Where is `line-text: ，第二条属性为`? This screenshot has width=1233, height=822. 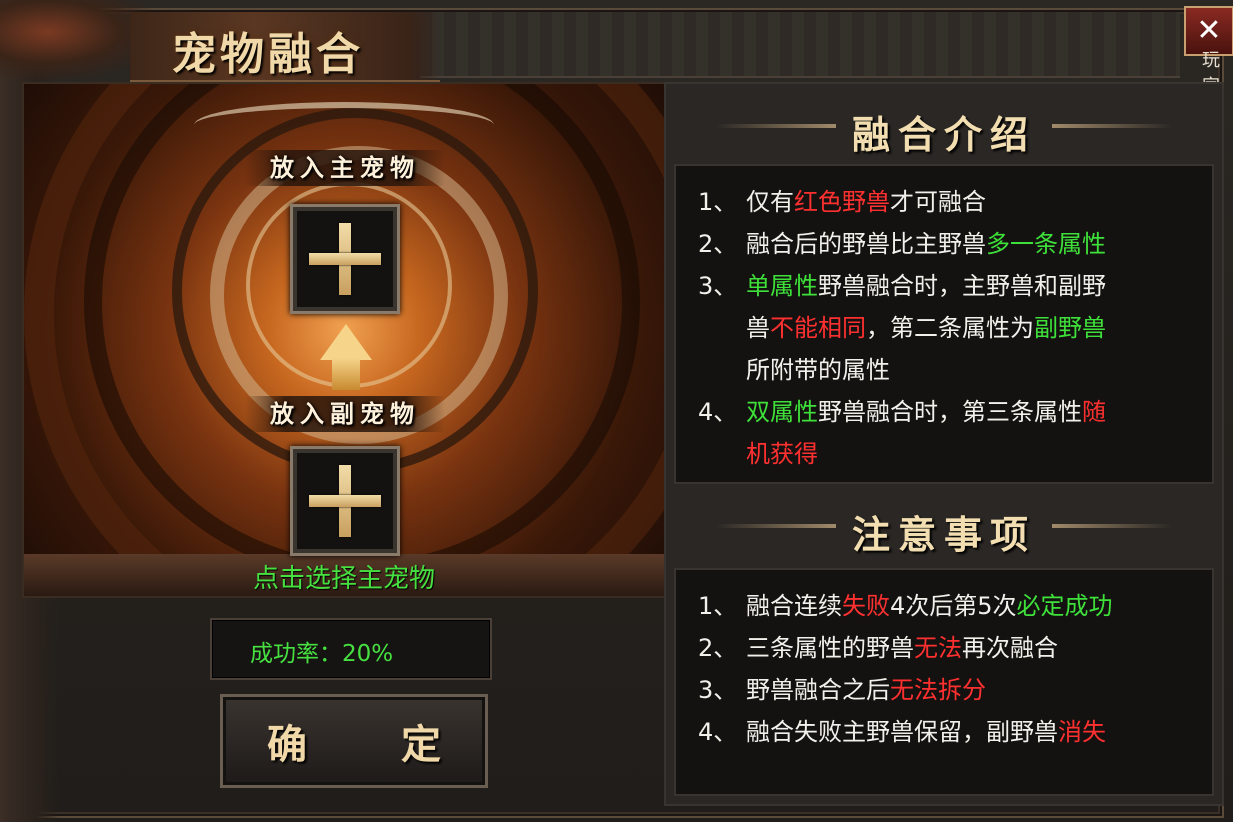
line-text: ，第二条属性为 is located at coordinates (950, 328).